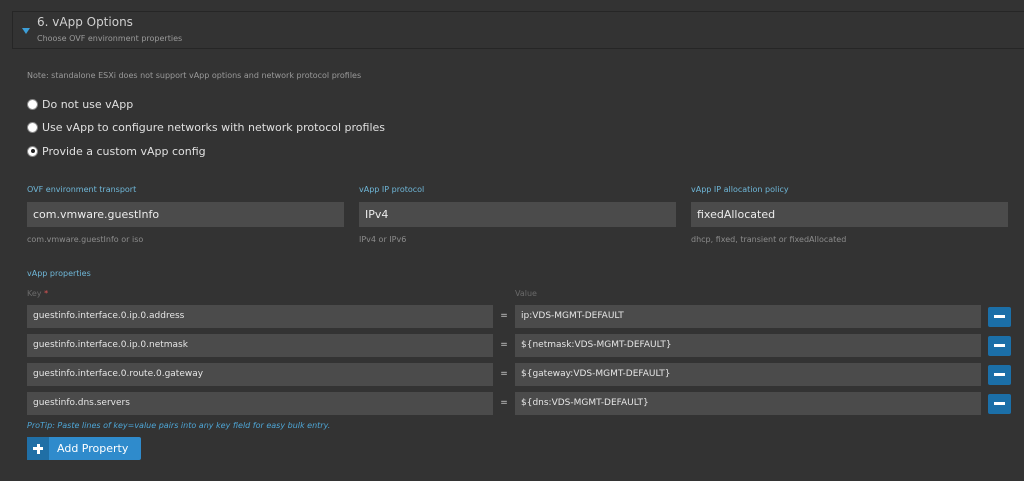 The height and width of the screenshot is (481, 1024). Describe the element at coordinates (517, 214) in the screenshot. I see `ip-protocol-input: IPv4` at that location.